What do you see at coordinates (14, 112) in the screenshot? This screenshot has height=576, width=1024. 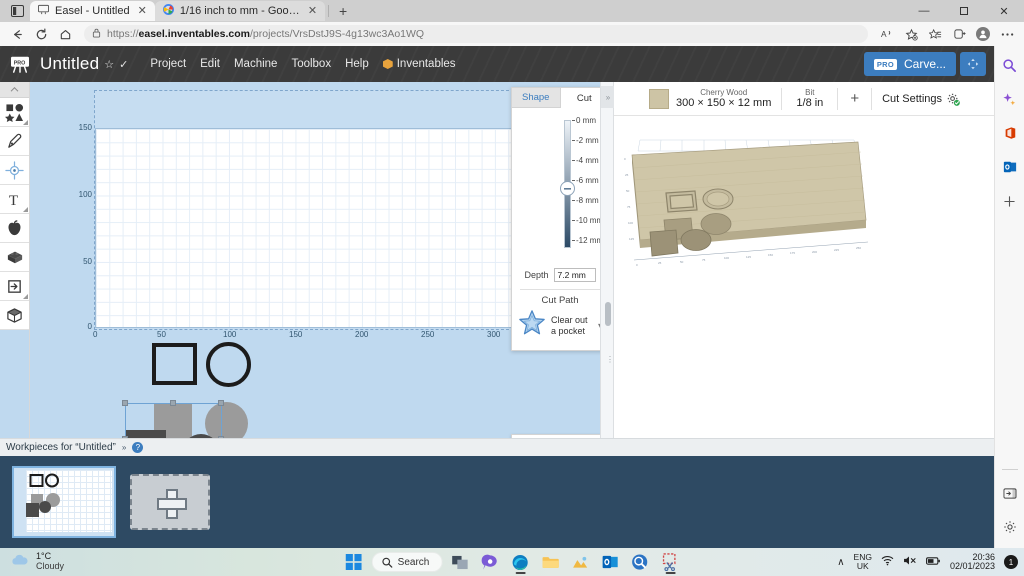 I see `shapes-tool-button` at bounding box center [14, 112].